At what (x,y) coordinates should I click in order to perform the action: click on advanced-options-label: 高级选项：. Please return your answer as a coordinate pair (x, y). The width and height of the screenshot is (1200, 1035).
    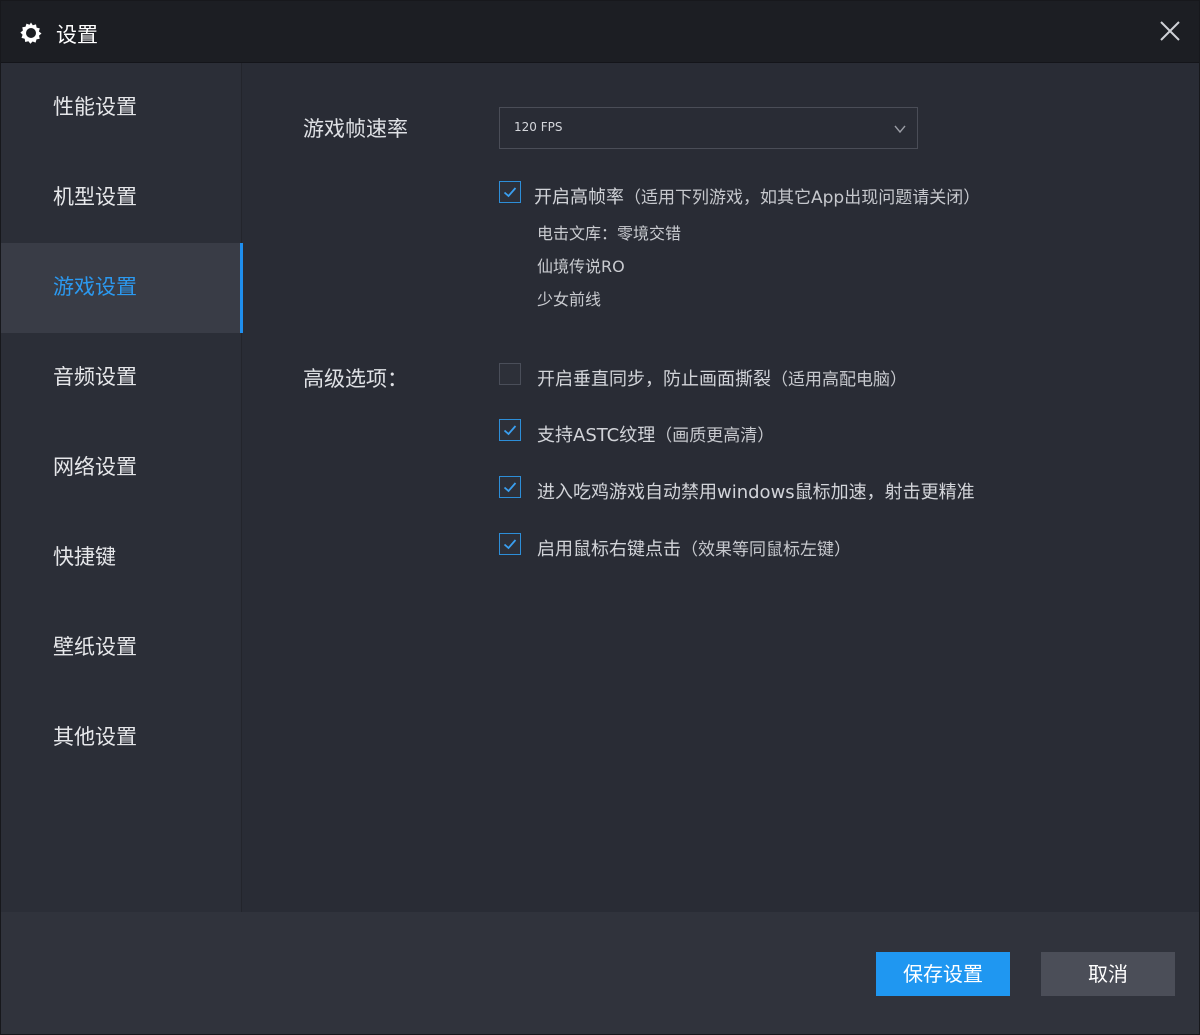
    Looking at the image, I should click on (355, 379).